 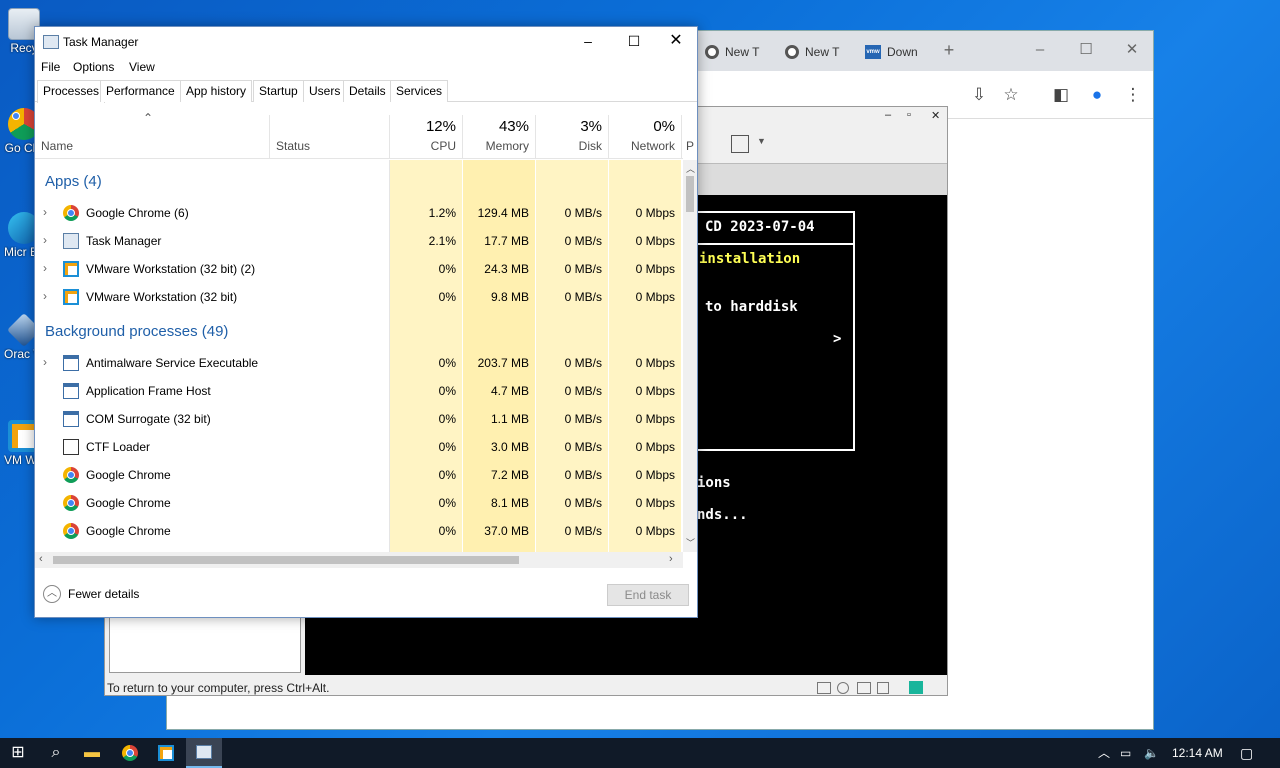 What do you see at coordinates (18, 753) in the screenshot?
I see `start-button: ⊞` at bounding box center [18, 753].